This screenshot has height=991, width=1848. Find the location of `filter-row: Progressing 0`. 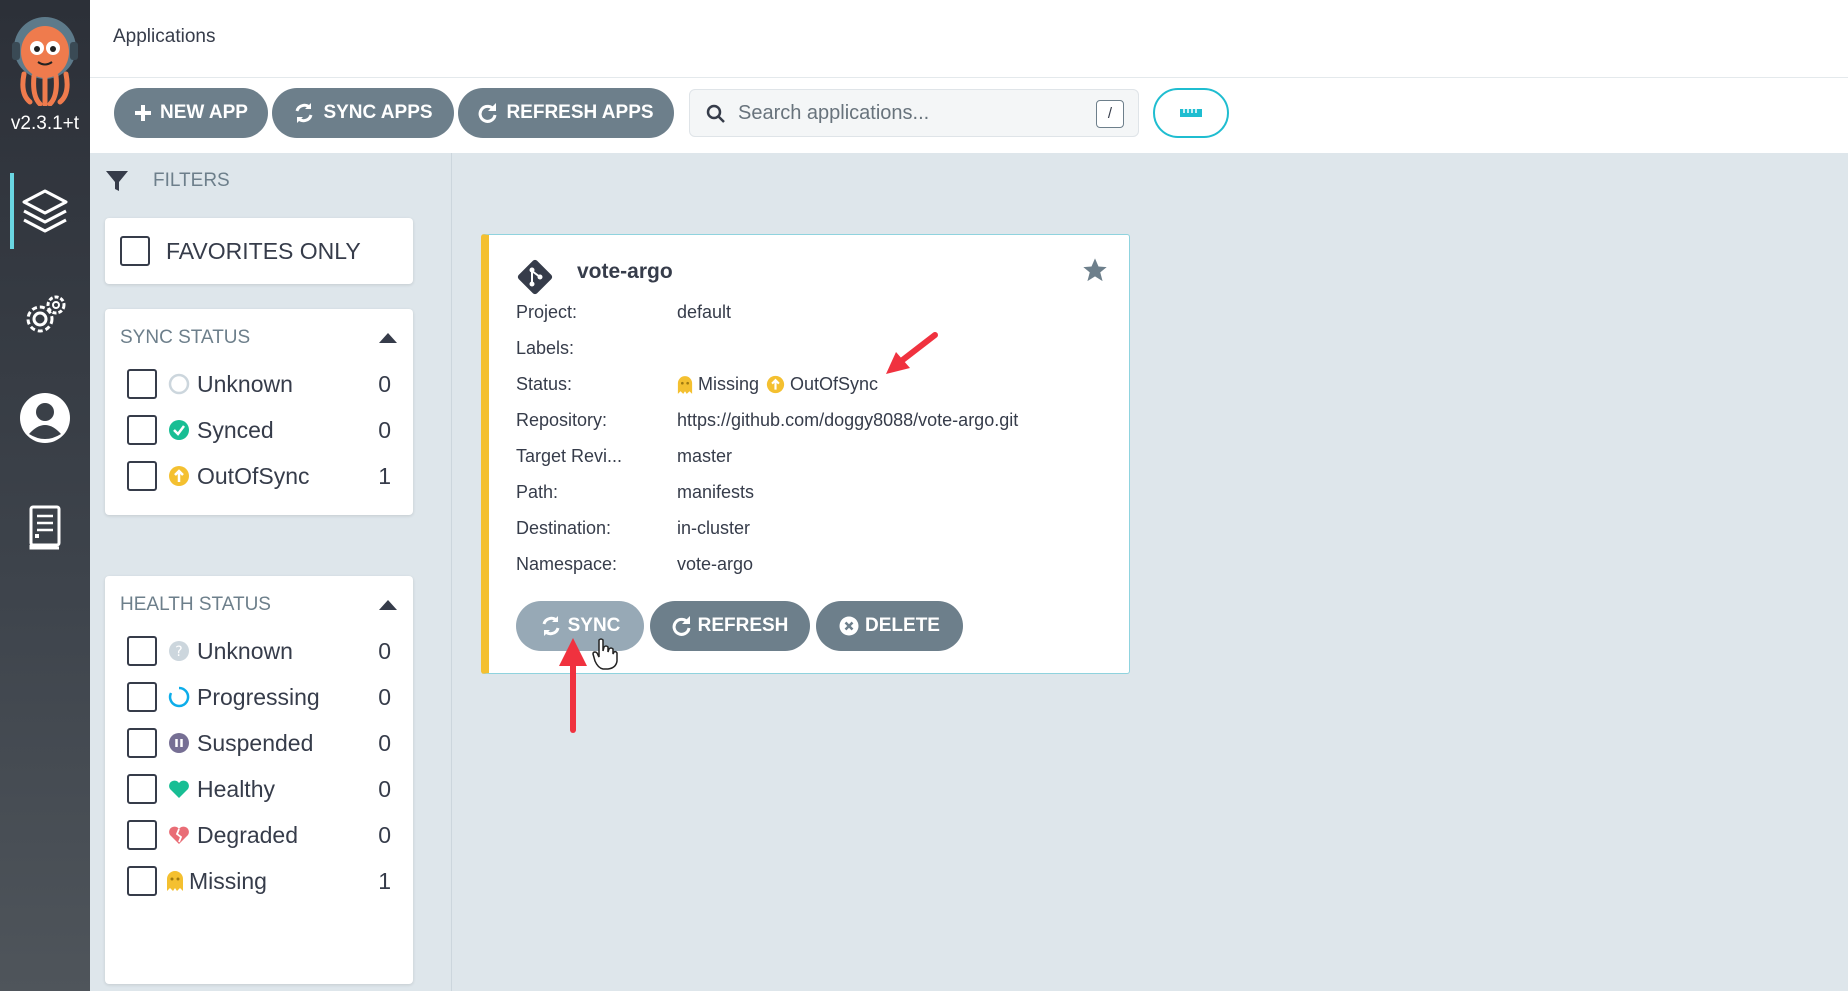

filter-row: Progressing 0 is located at coordinates (262, 697).